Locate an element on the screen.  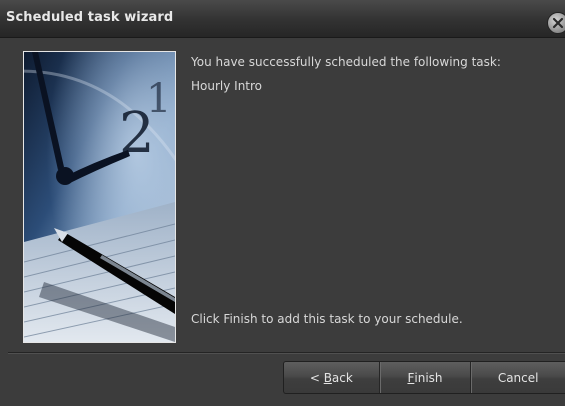
cancel-button-label: Cancel is located at coordinates (518, 377).